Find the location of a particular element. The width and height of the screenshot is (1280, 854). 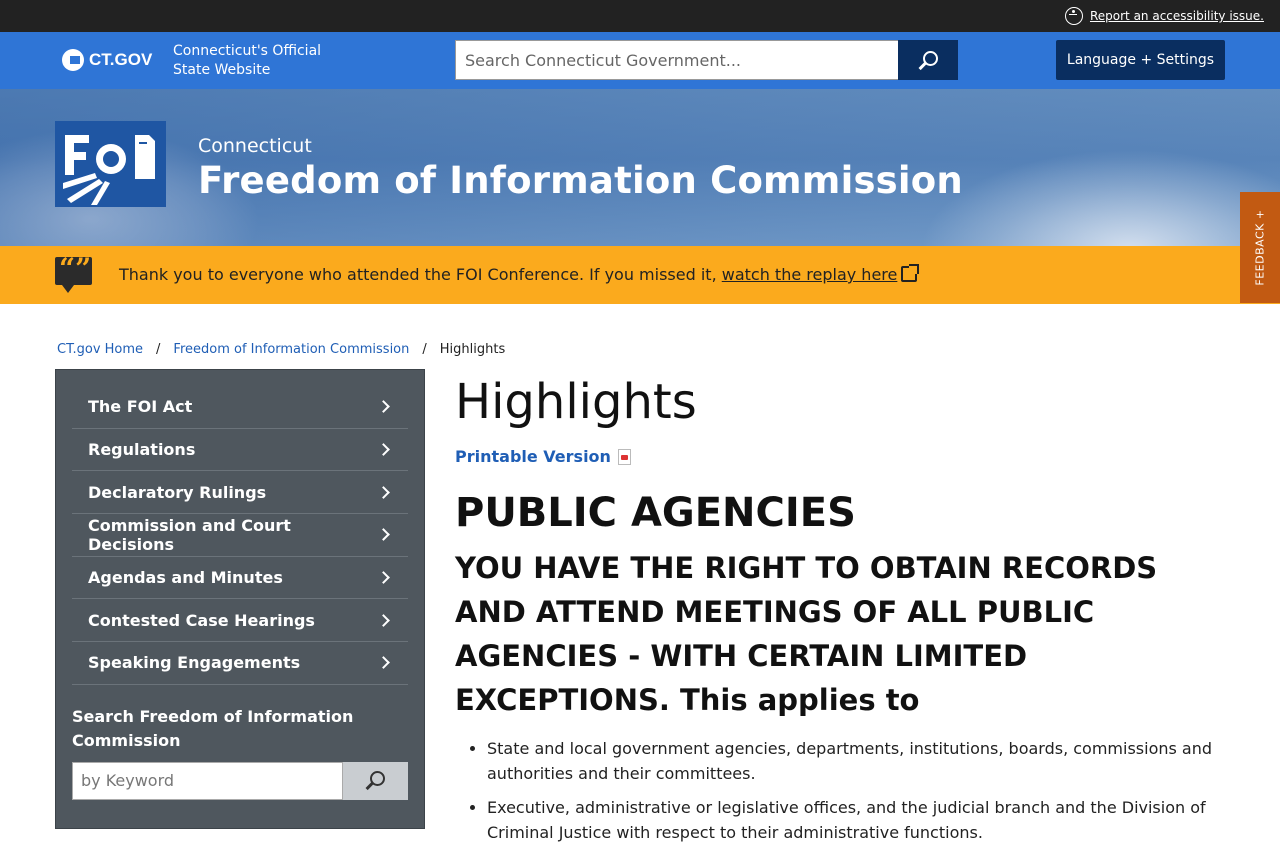

feedback-label: FEEDBACK + is located at coordinates (1260, 247).